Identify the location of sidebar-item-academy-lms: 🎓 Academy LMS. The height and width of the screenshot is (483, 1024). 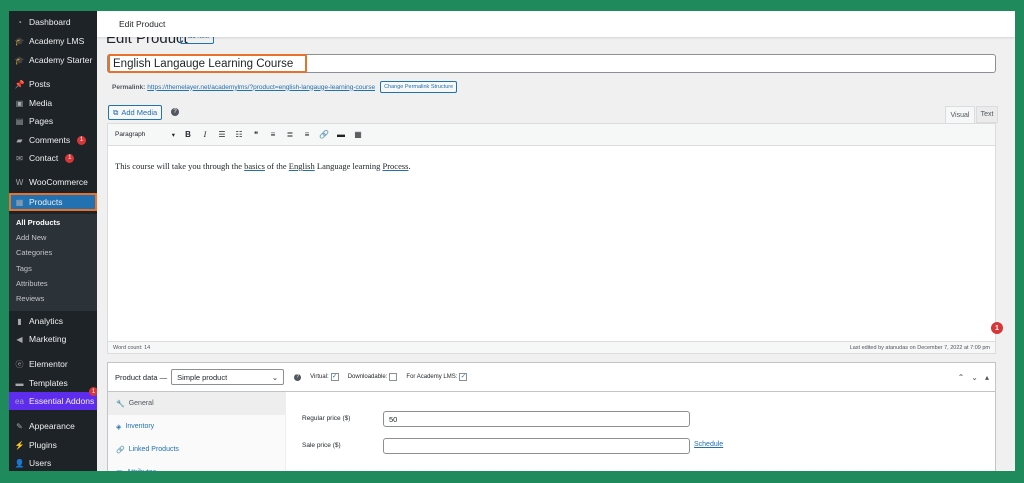
(53, 41).